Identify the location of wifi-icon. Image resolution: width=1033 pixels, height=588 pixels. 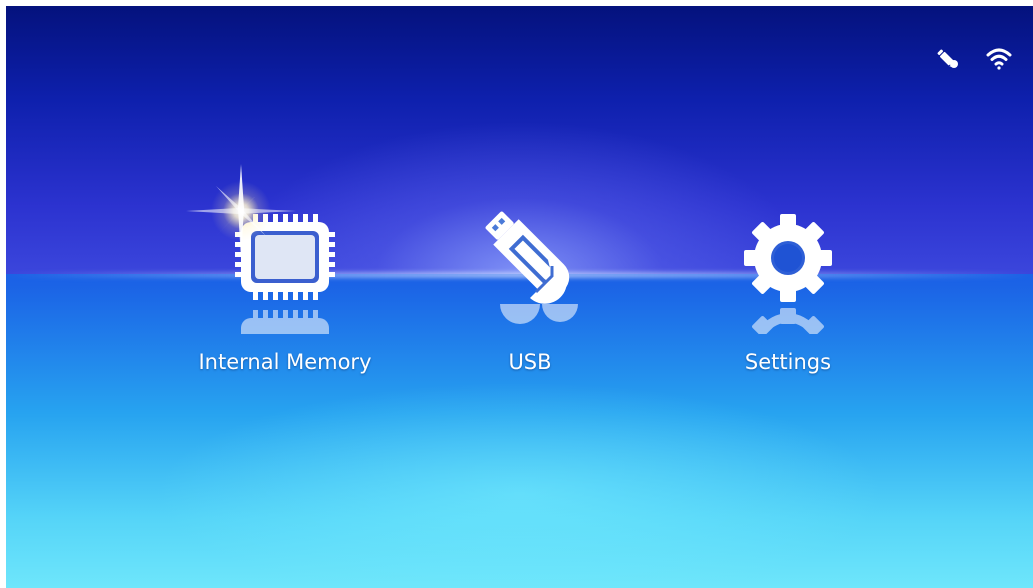
(999, 59).